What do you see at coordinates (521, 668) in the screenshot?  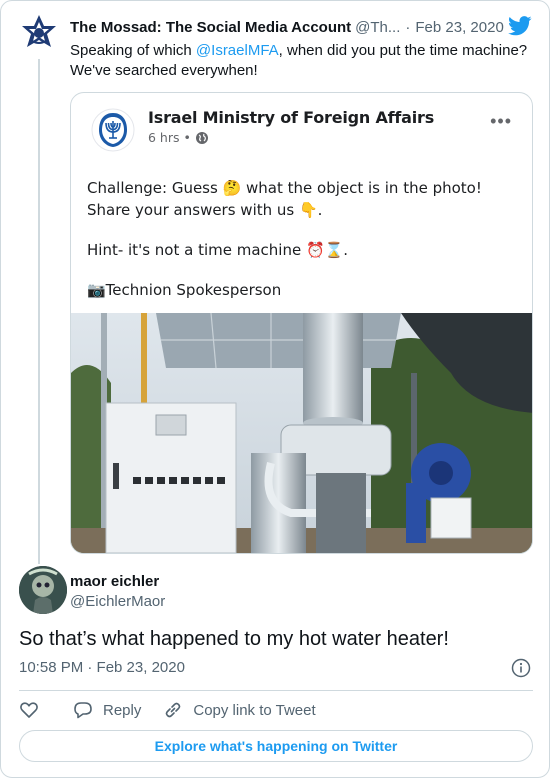 I see `info-icon` at bounding box center [521, 668].